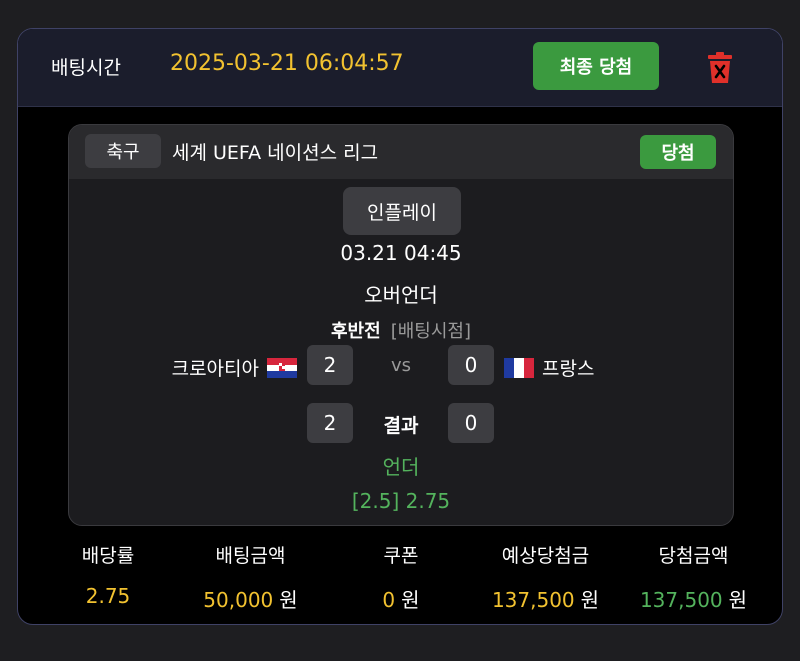  I want to click on away-team-name: 프랑스, so click(568, 369).